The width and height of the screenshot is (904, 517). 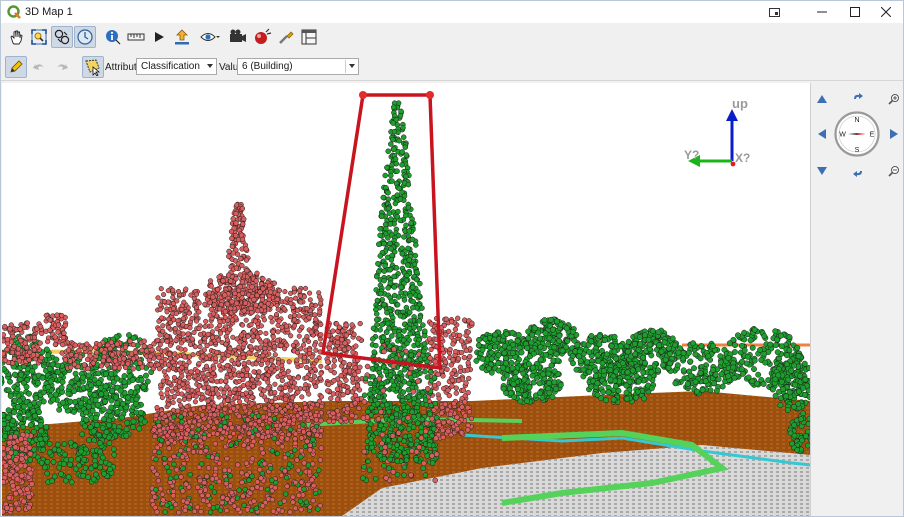 I want to click on camera-icon, so click(x=238, y=35).